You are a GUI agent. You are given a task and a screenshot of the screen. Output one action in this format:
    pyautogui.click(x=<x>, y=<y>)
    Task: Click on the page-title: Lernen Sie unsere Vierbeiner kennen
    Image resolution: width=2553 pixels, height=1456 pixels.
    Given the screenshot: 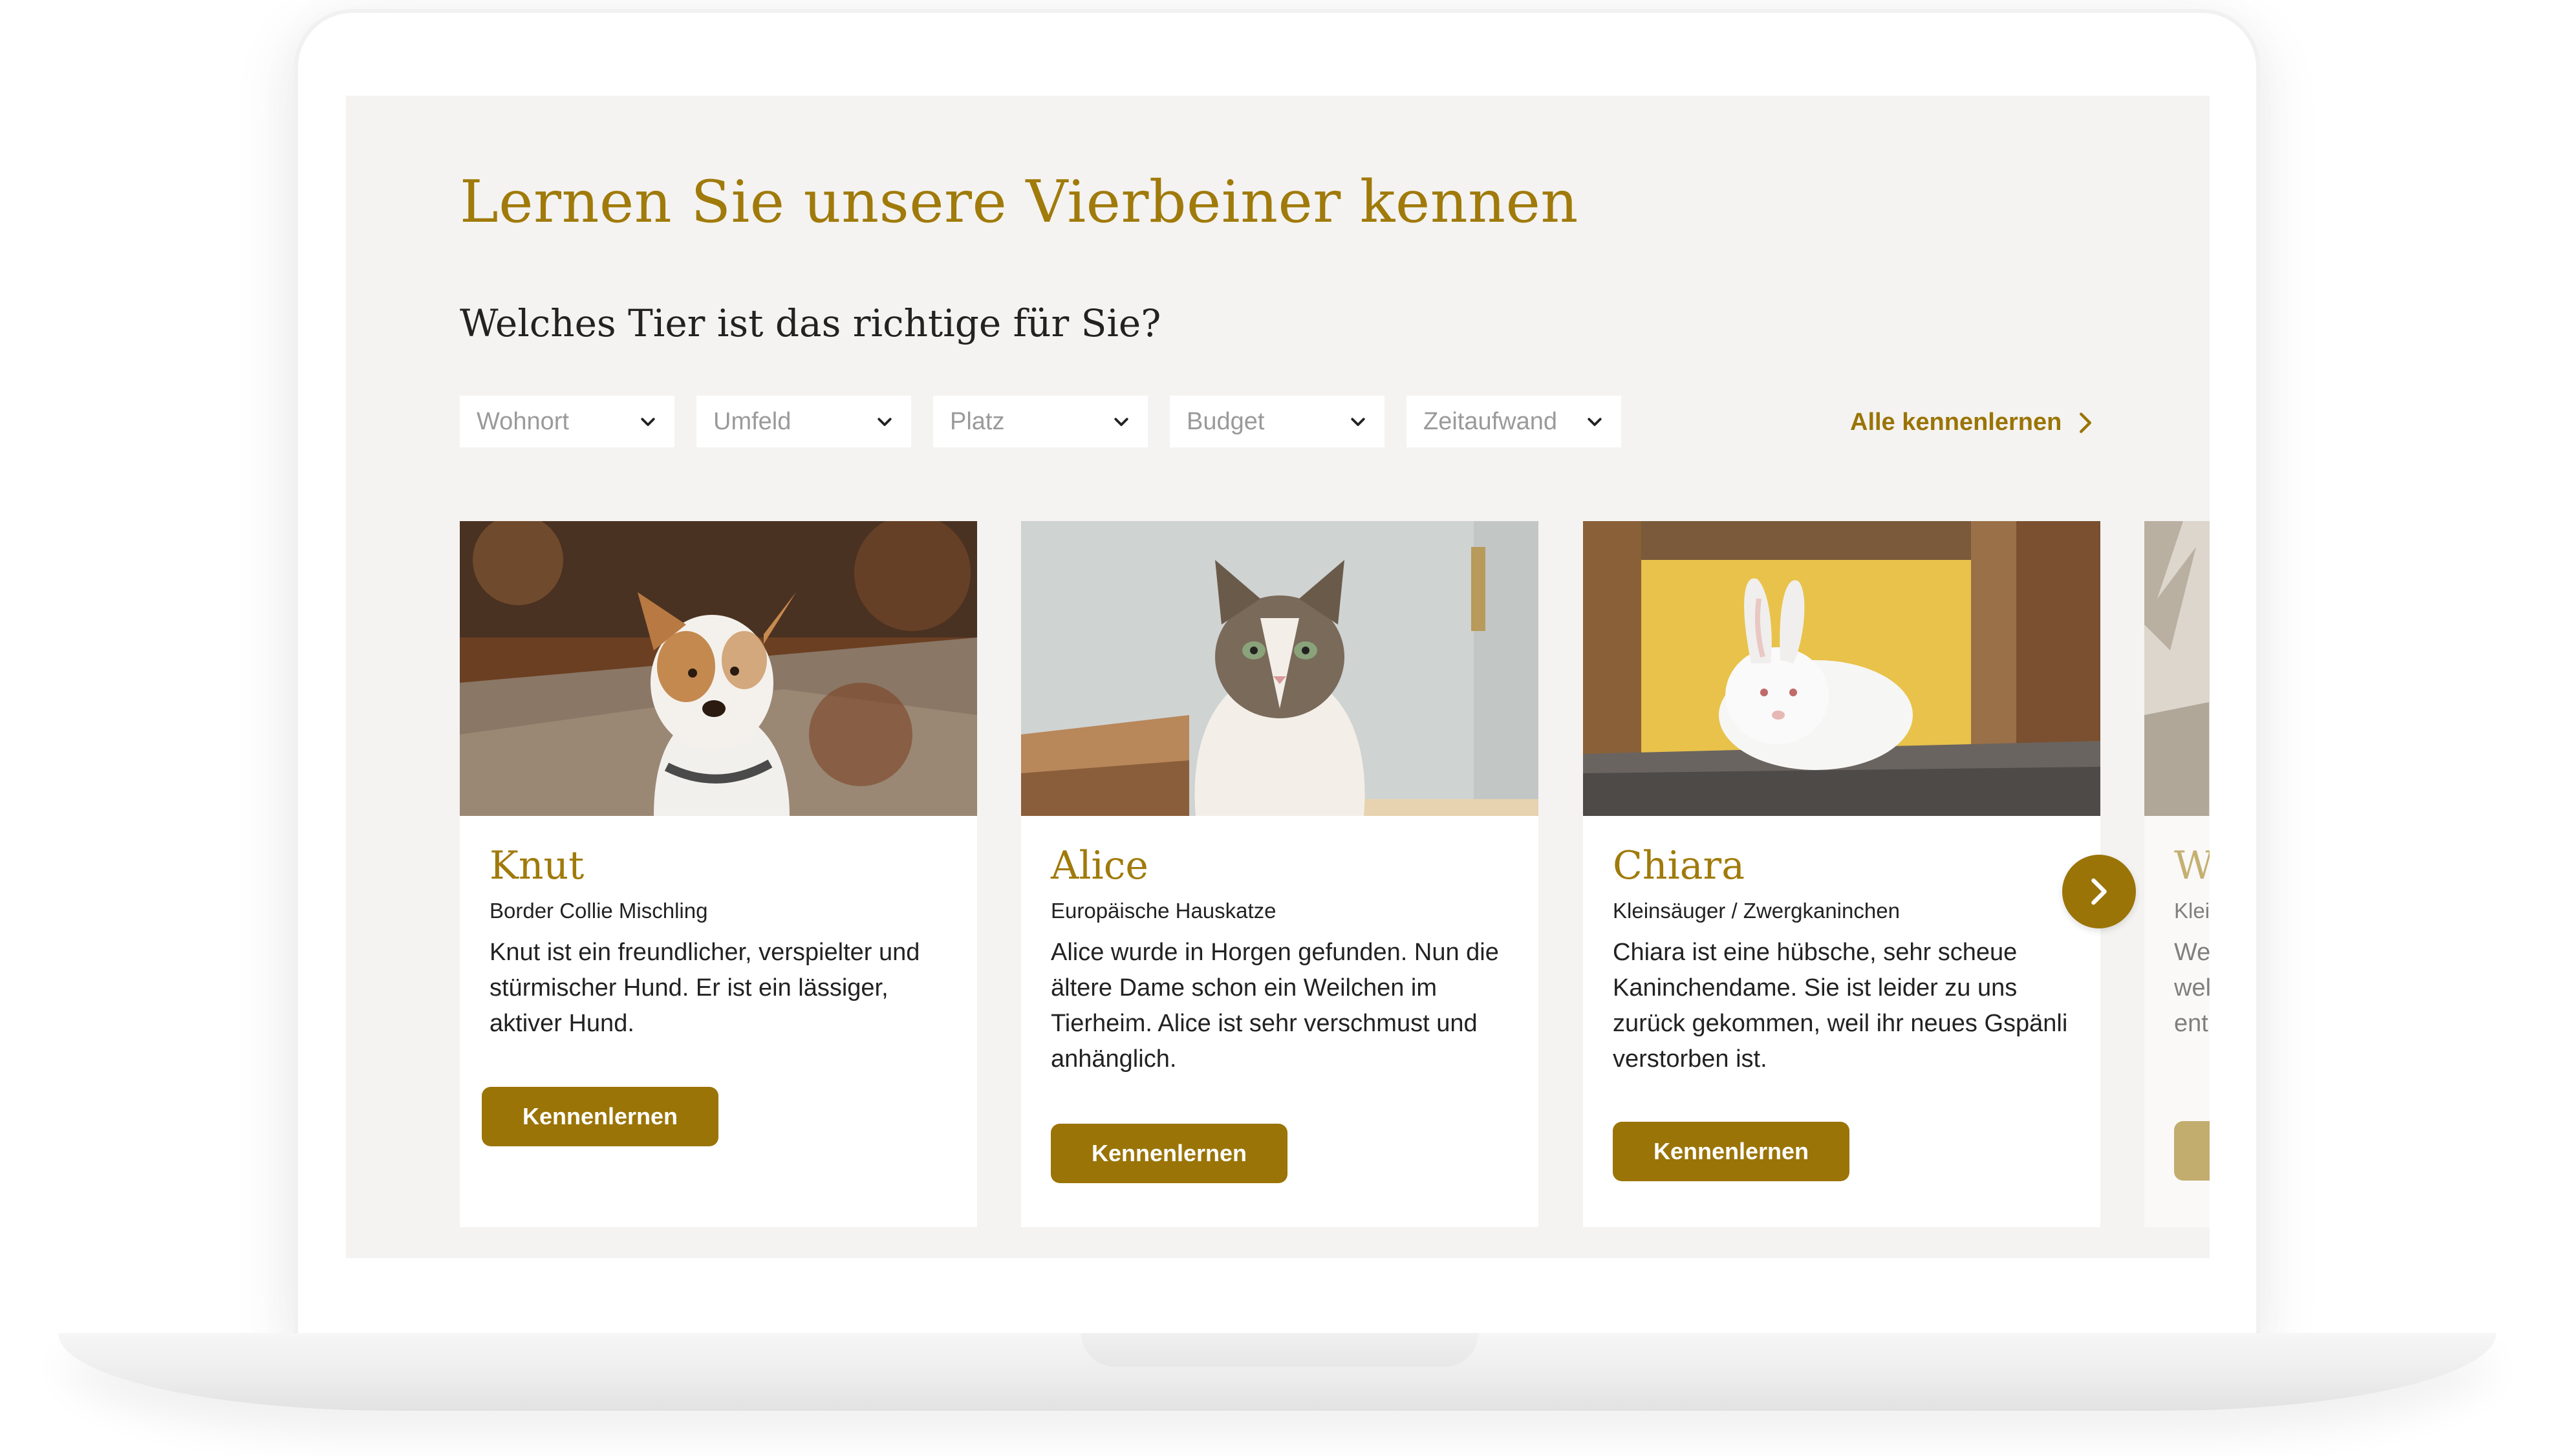 What is the action you would take?
    pyautogui.click(x=1019, y=202)
    